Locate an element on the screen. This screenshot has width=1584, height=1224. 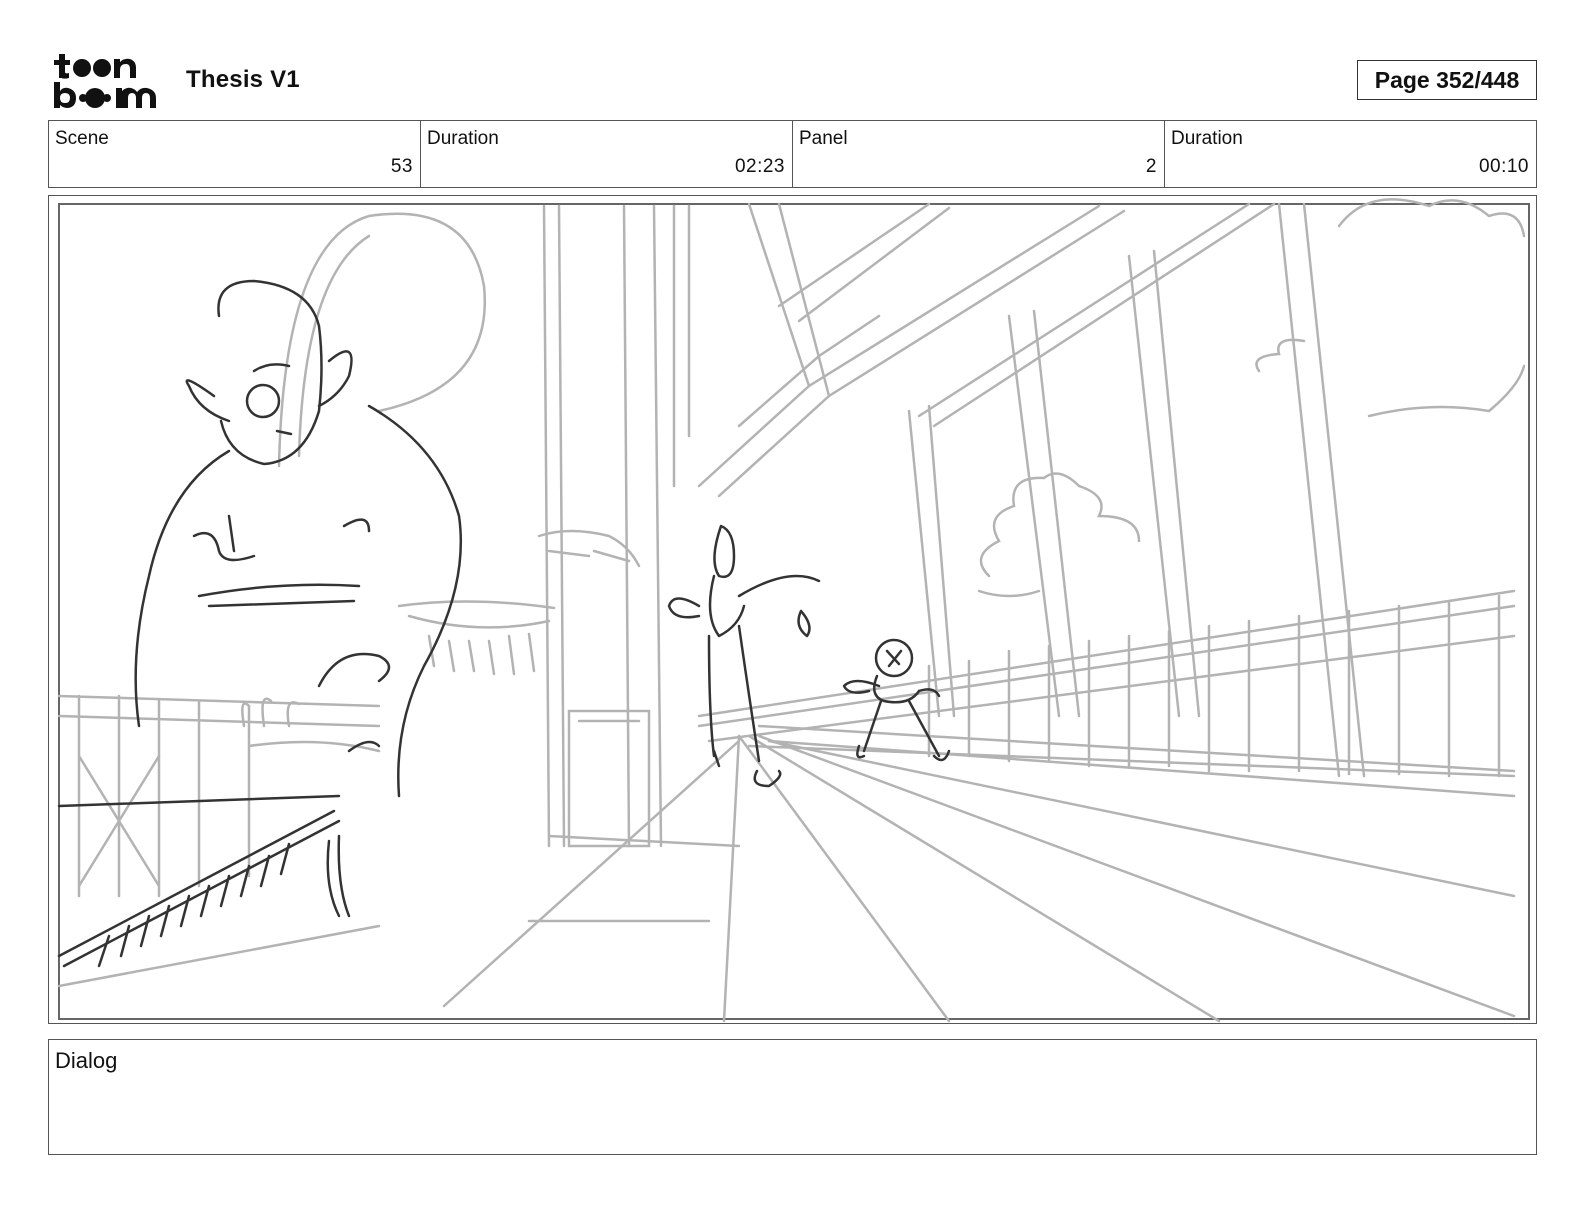
panel-duration-label: Duration is located at coordinates (1207, 138).